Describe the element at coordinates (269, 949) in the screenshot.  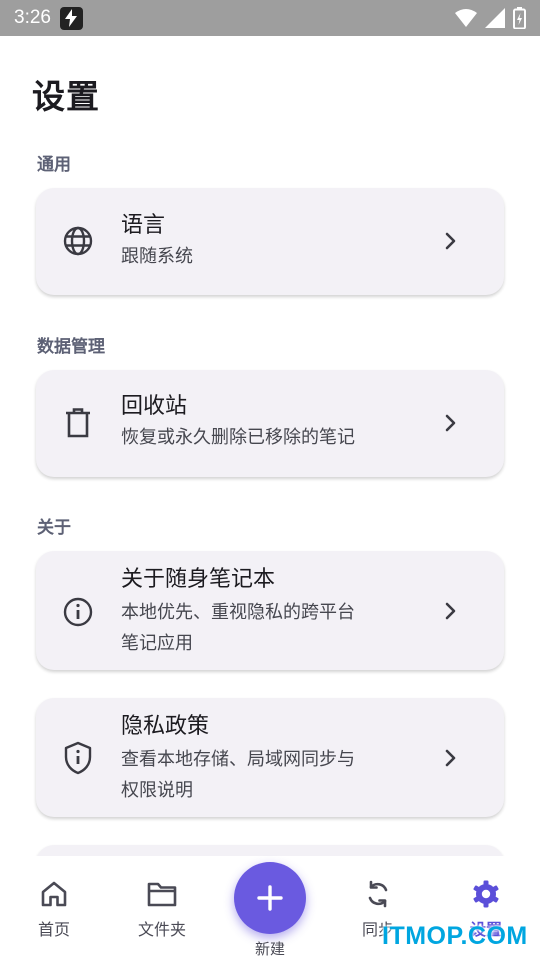
I see `new-note-label: 新建` at that location.